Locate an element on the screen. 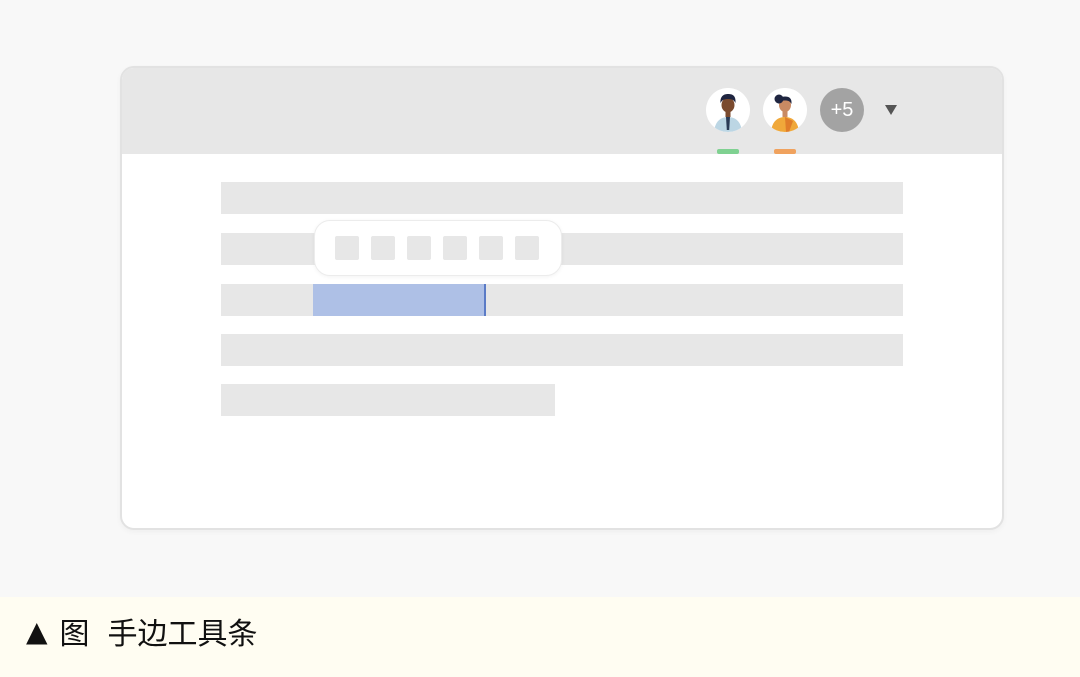 The height and width of the screenshot is (677, 1080). text-cursor is located at coordinates (485, 300).